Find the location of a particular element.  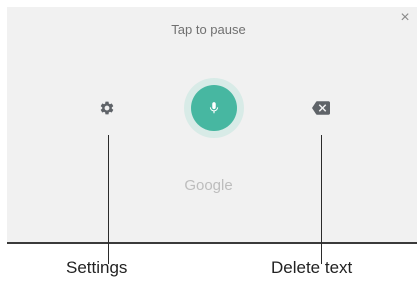

google-logo: Google is located at coordinates (208, 185).